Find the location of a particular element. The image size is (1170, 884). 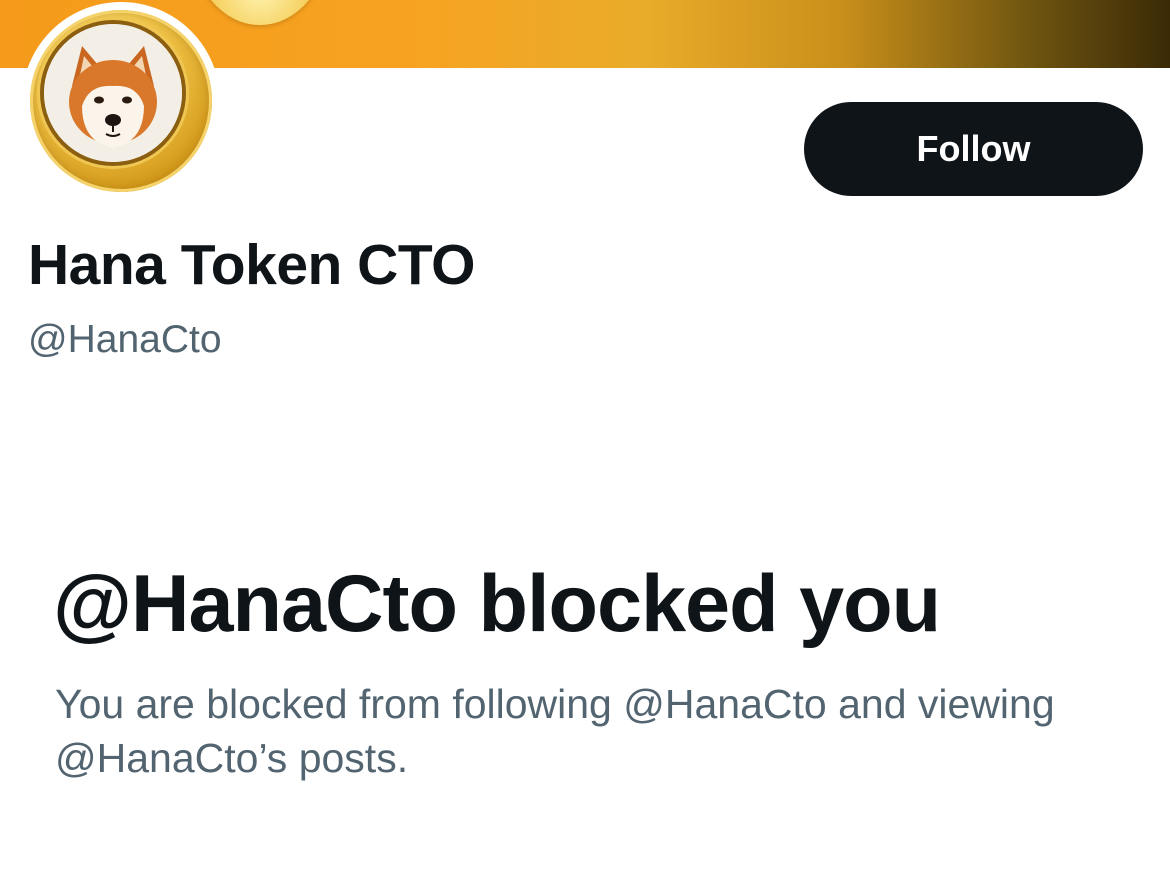

avatar is located at coordinates (121, 101).